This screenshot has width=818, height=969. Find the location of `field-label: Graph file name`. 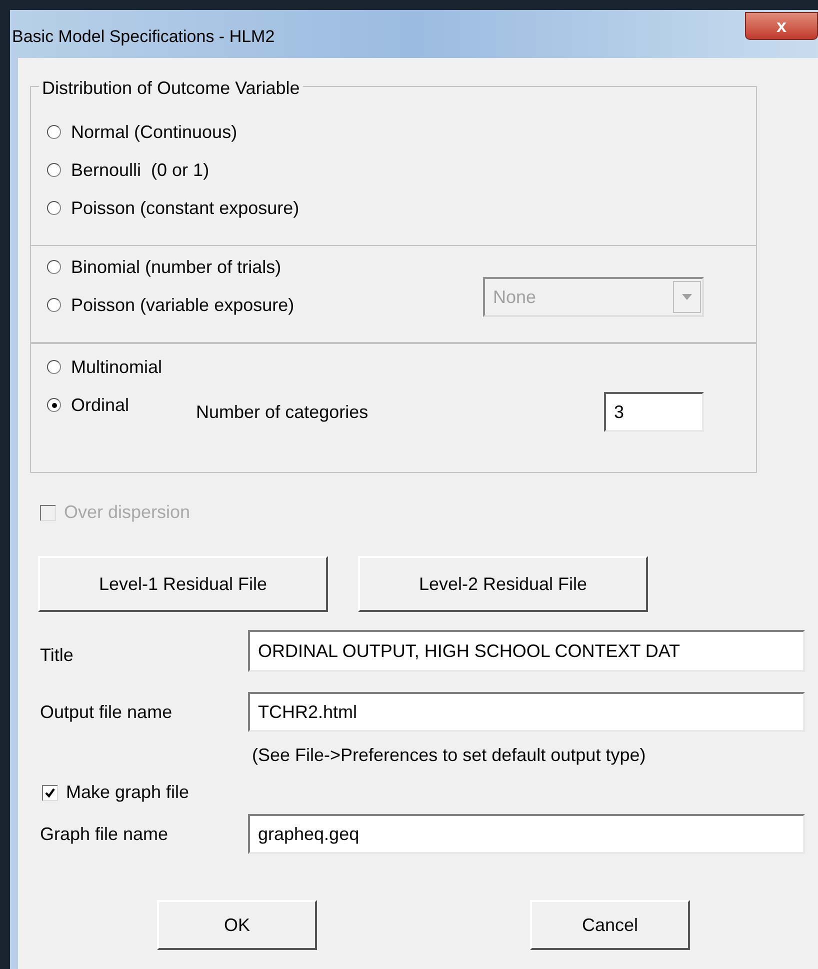

field-label: Graph file name is located at coordinates (105, 834).